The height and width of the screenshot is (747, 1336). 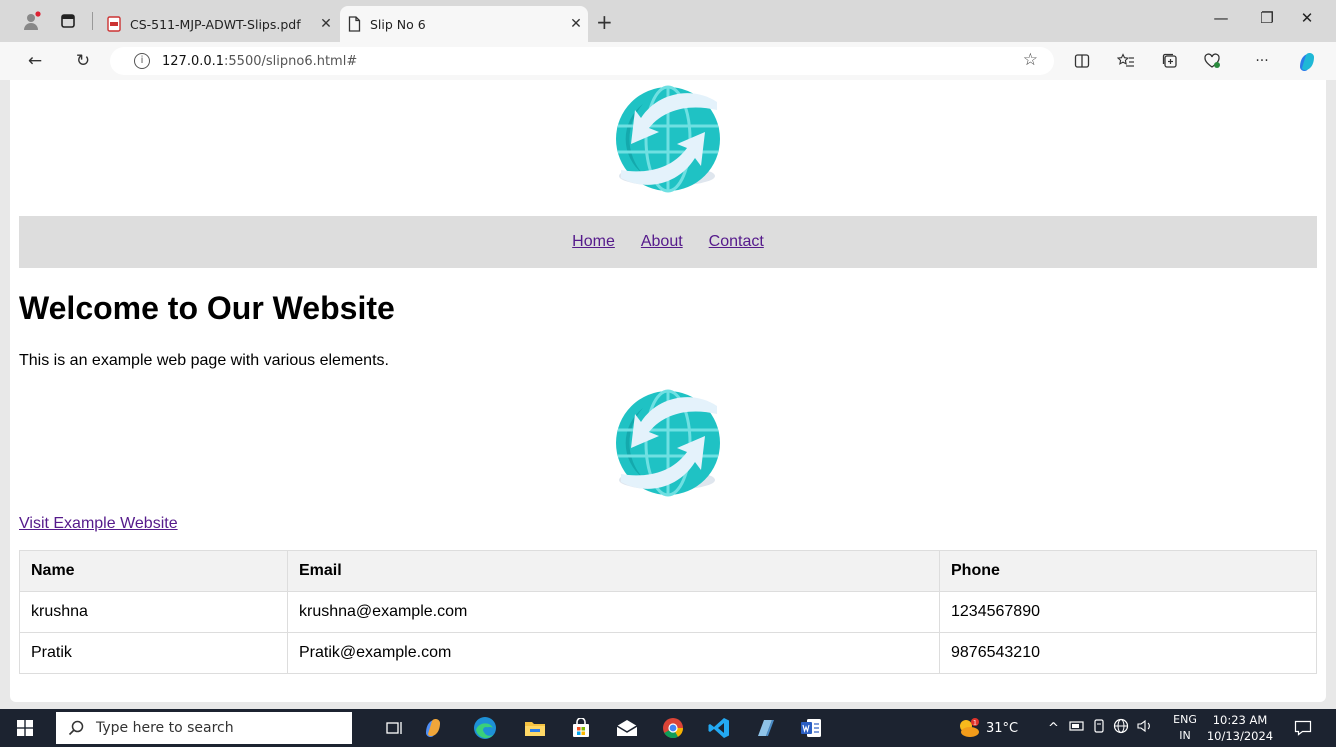 What do you see at coordinates (1240, 728) in the screenshot?
I see `clock: 10:23 AM 10/13/2024` at bounding box center [1240, 728].